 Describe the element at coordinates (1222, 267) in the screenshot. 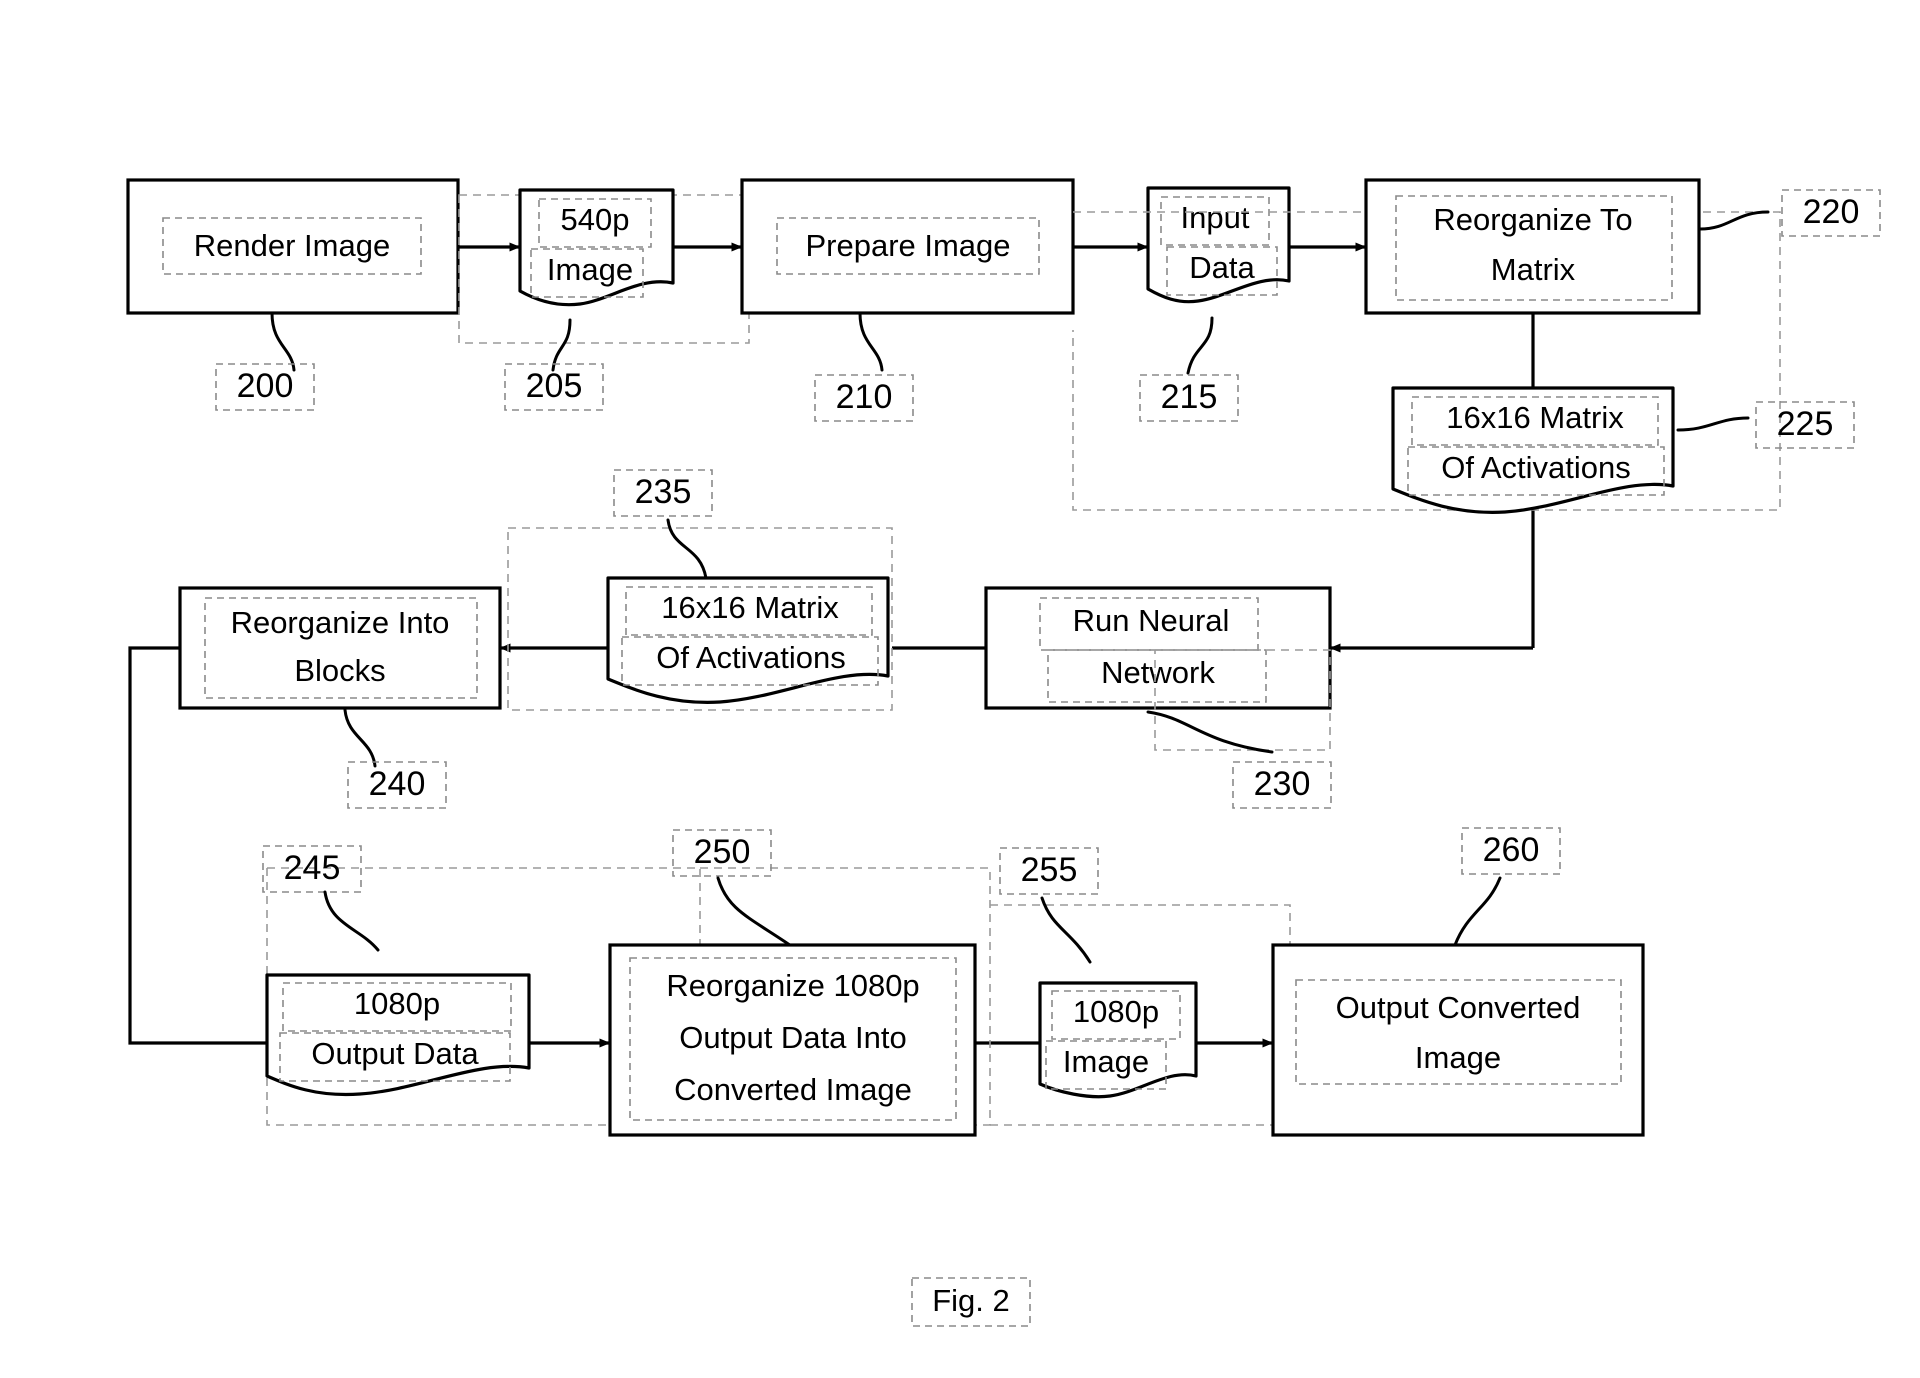

I see `node-input-data-label-2: Data` at that location.